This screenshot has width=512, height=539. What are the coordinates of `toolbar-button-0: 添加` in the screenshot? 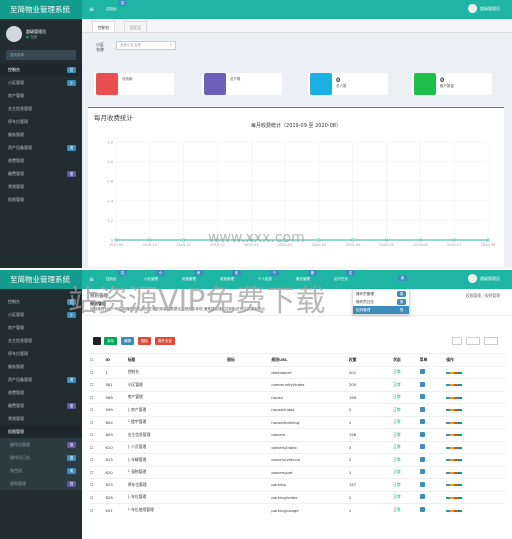 It's located at (110, 341).